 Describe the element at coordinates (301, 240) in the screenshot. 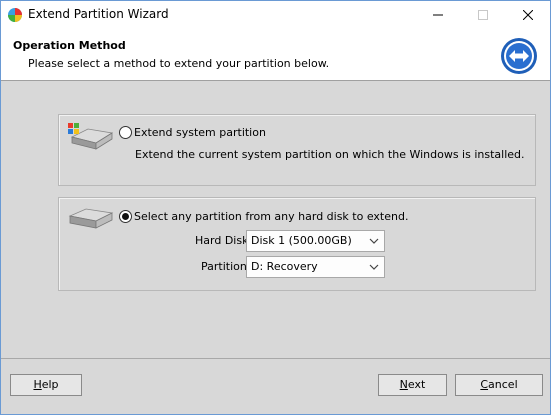

I see `hard-disk-value: Disk 1 (500.00GB)` at that location.